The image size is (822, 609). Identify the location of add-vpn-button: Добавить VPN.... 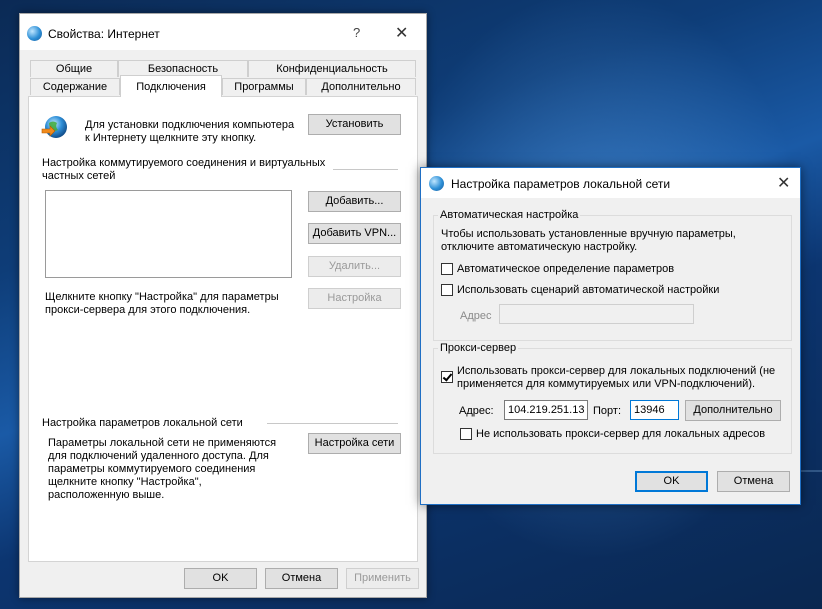
(354, 233).